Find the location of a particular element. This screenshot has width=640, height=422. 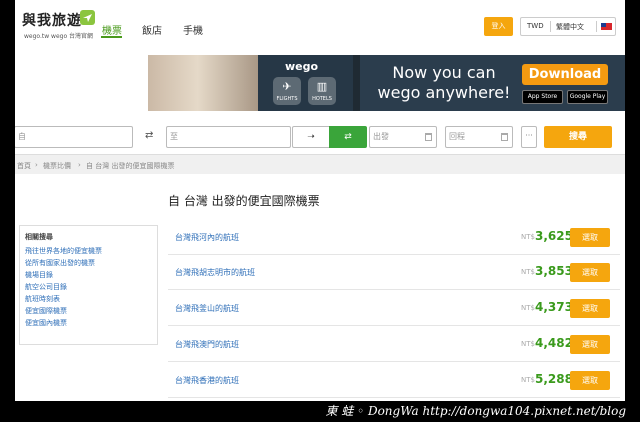

download-button: Download is located at coordinates (565, 74).